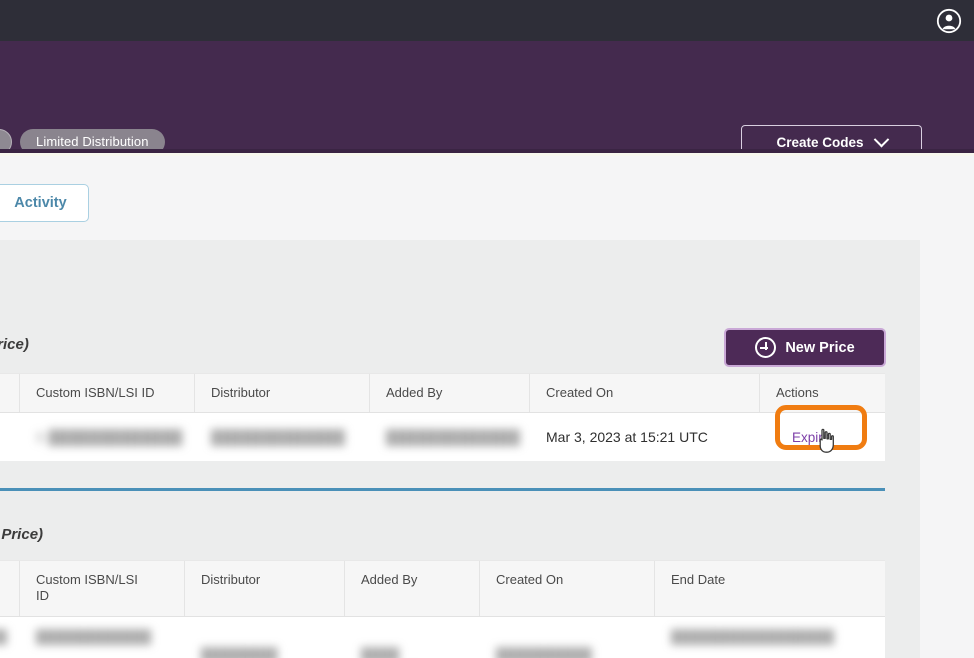  Describe the element at coordinates (380, 652) in the screenshot. I see `cell-added-by-2: ████ ██████` at that location.